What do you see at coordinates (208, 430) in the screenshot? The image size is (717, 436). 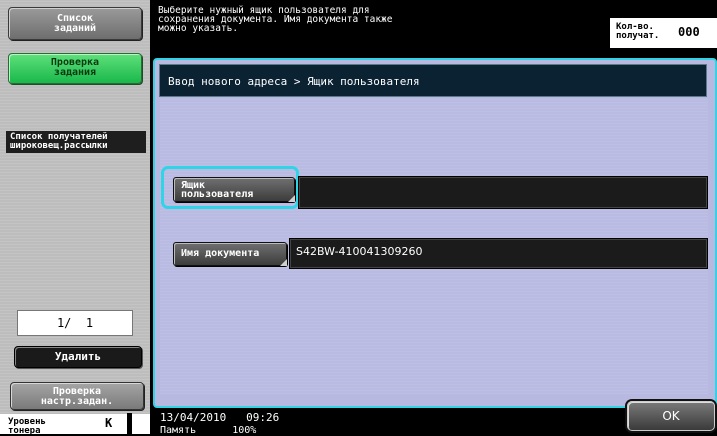 I see `memory-status: Память 100%` at bounding box center [208, 430].